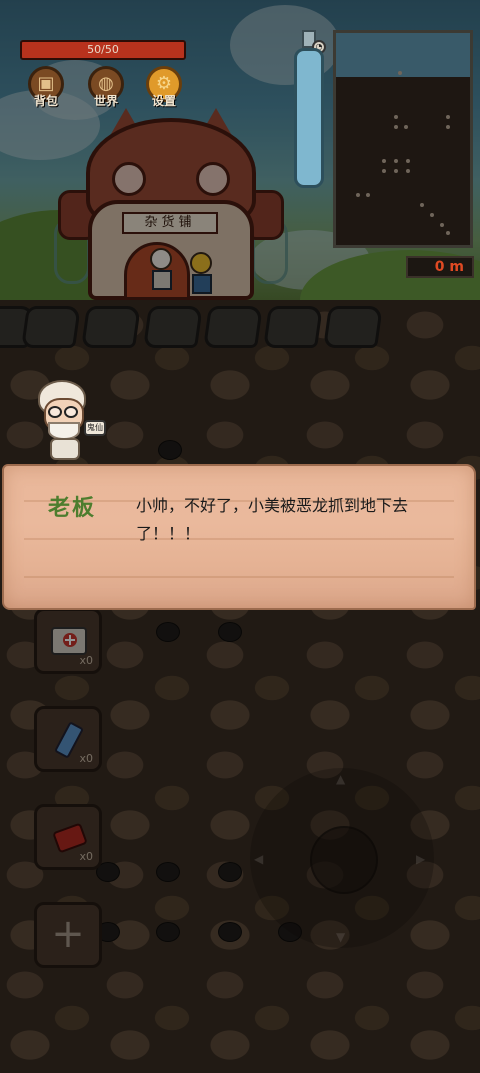 The height and width of the screenshot is (1073, 480). What do you see at coordinates (45, 101) in the screenshot?
I see `backpack-label: 背包` at bounding box center [45, 101].